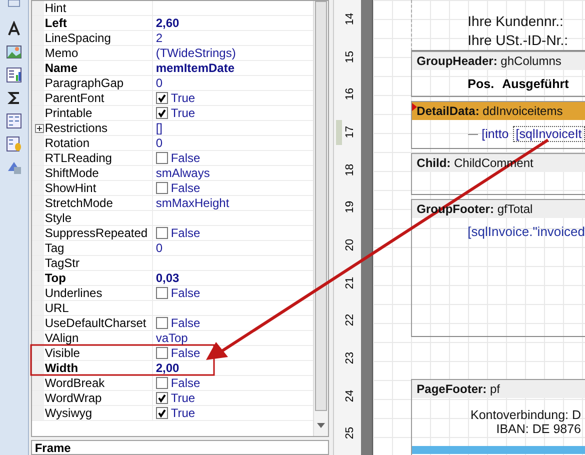  I want to click on property-name: WordBreak, so click(74, 383).